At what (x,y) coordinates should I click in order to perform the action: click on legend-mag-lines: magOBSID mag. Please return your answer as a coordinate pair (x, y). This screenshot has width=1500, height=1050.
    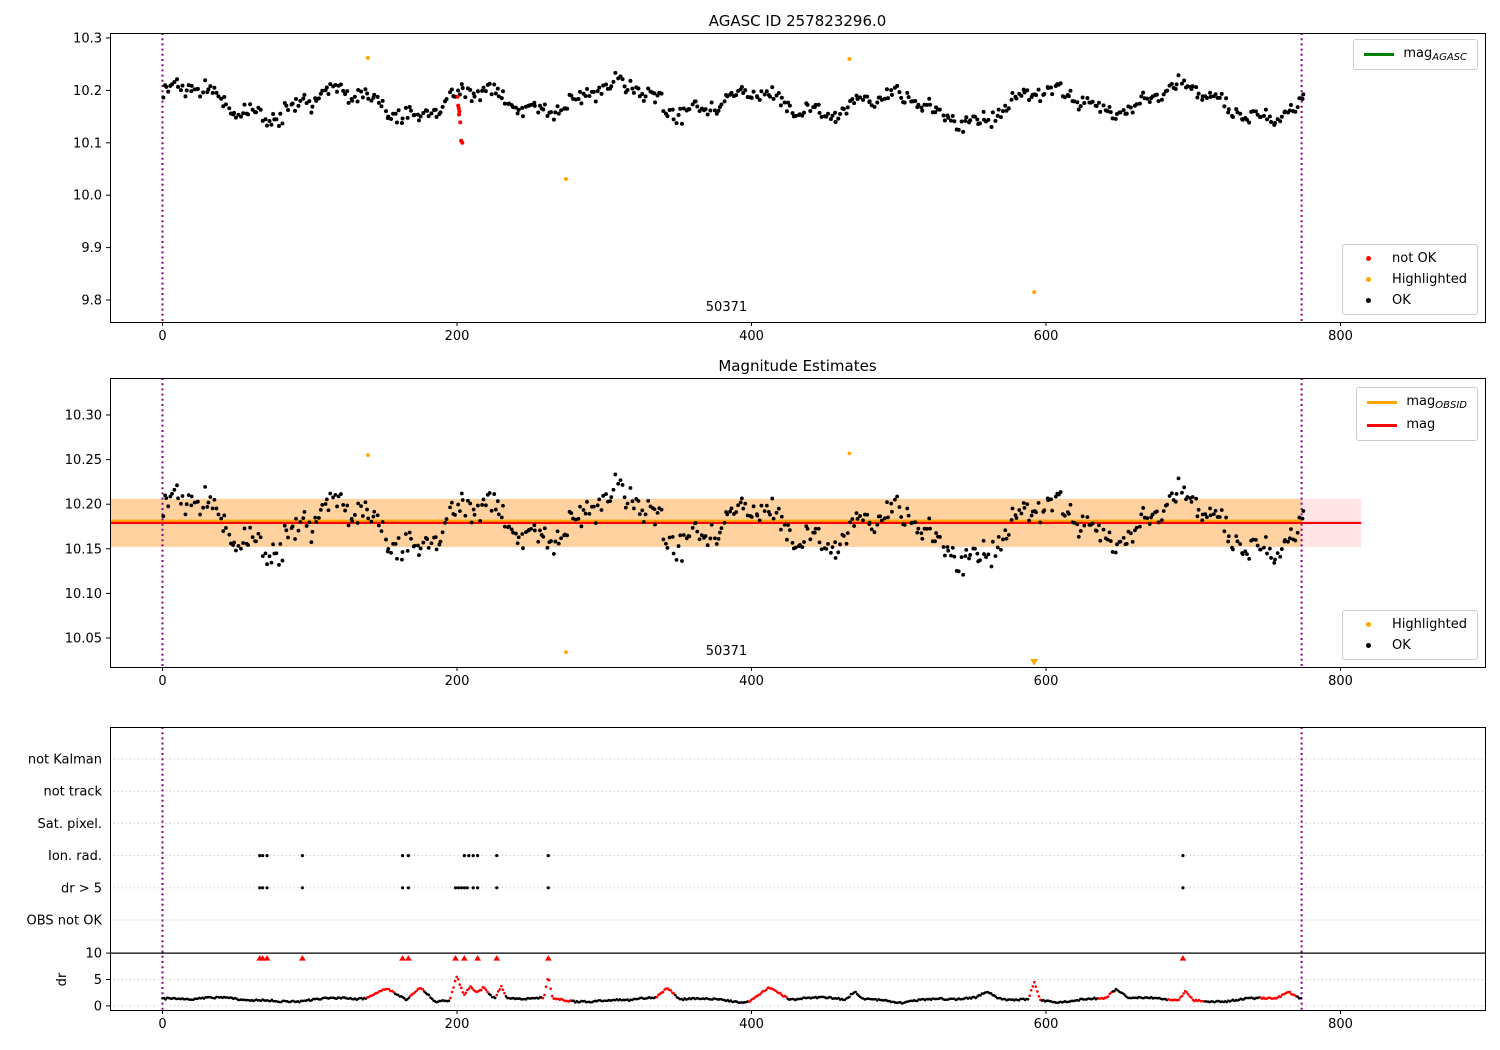
    Looking at the image, I should click on (1417, 414).